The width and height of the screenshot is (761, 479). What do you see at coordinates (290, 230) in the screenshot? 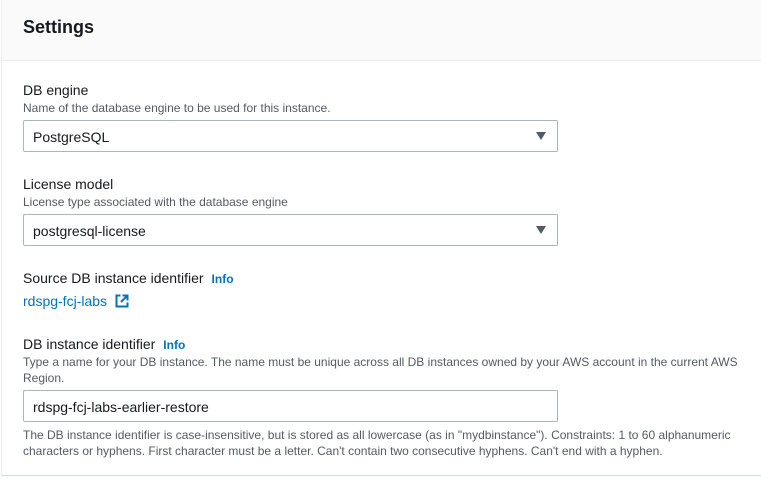
I see `license-model-select: postgresql-license` at bounding box center [290, 230].